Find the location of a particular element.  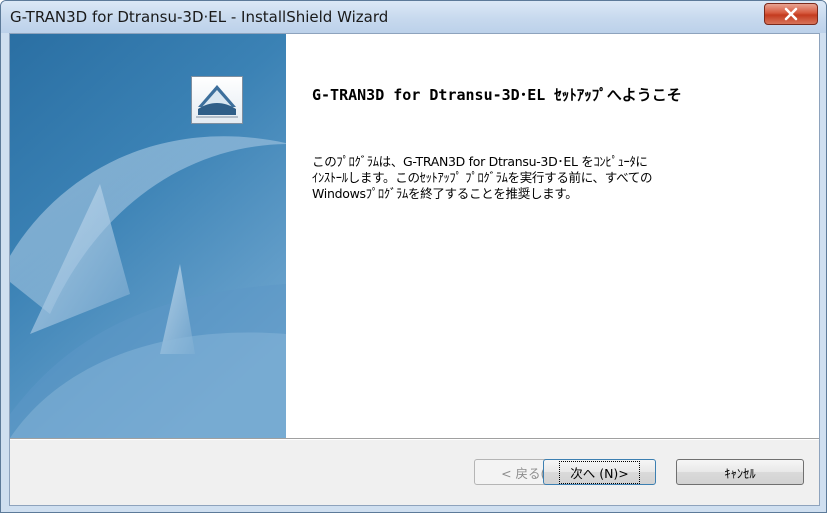

close-button is located at coordinates (791, 14).